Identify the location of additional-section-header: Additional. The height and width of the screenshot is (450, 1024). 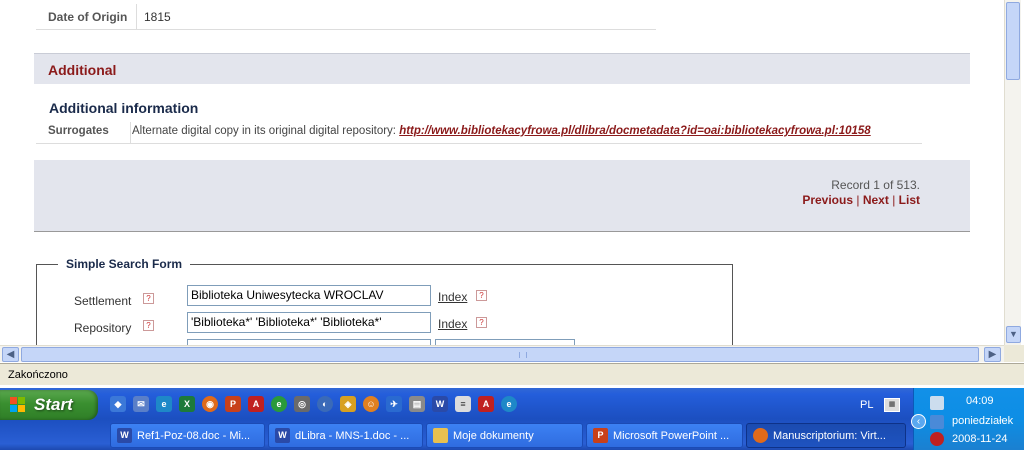
(502, 68).